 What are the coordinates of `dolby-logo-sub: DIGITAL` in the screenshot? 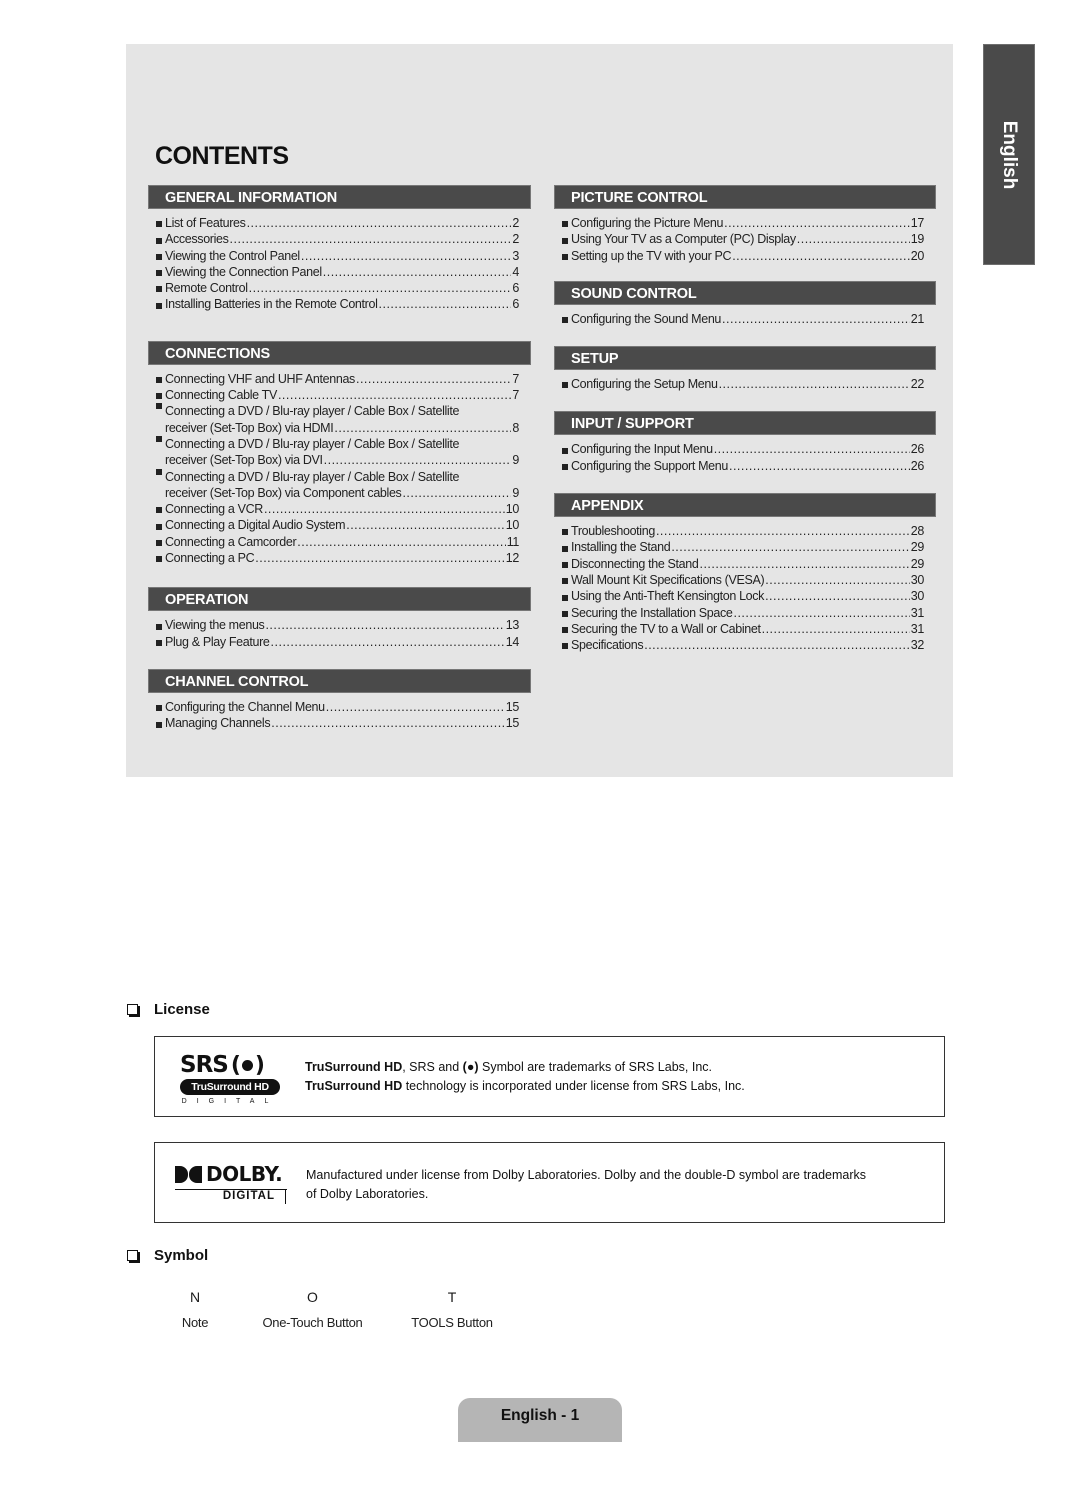 It's located at (231, 1196).